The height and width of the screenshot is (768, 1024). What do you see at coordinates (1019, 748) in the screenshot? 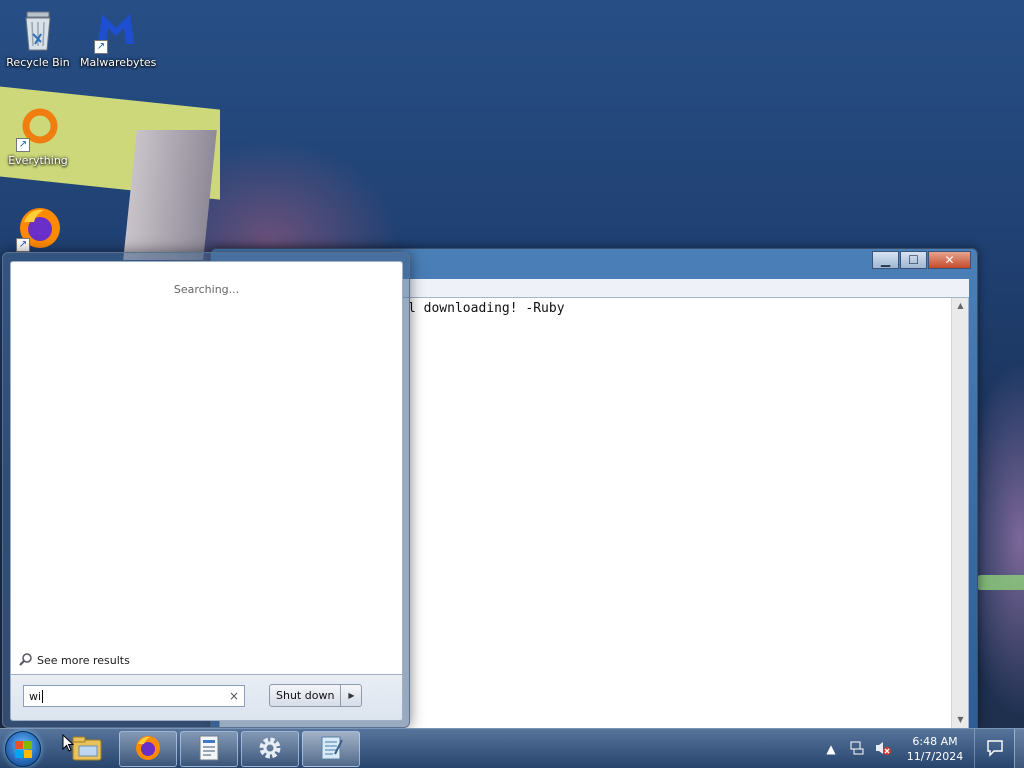
I see `show-desktop-button` at bounding box center [1019, 748].